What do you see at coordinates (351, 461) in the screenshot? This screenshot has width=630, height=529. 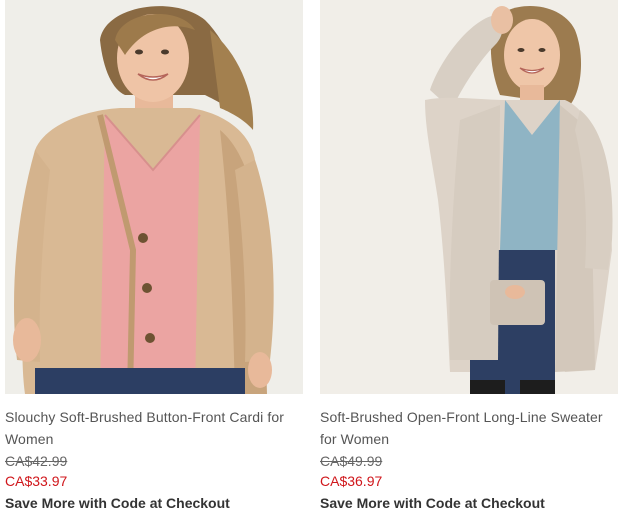 I see `original-price: CA$49.99` at bounding box center [351, 461].